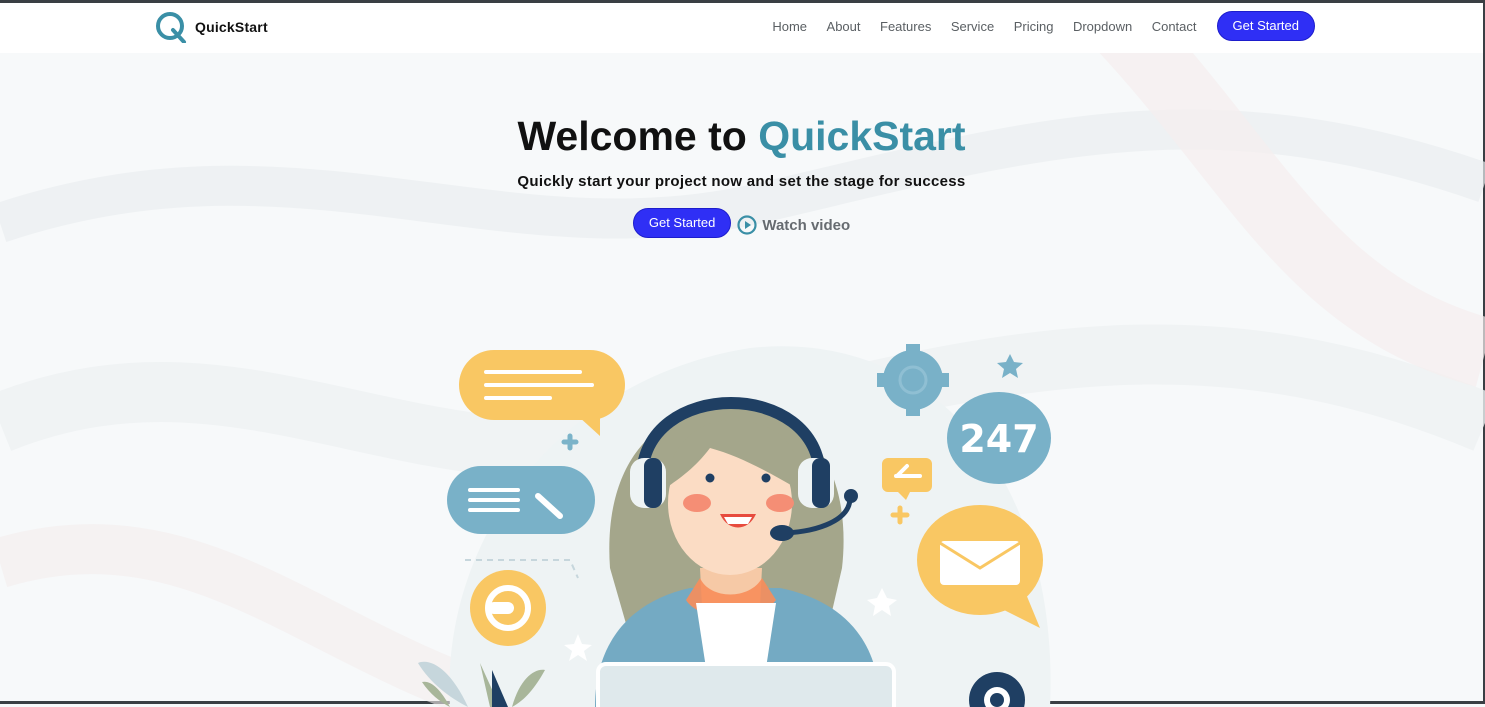 Image resolution: width=1485 pixels, height=707 pixels. I want to click on q-logo-icon, so click(171, 27).